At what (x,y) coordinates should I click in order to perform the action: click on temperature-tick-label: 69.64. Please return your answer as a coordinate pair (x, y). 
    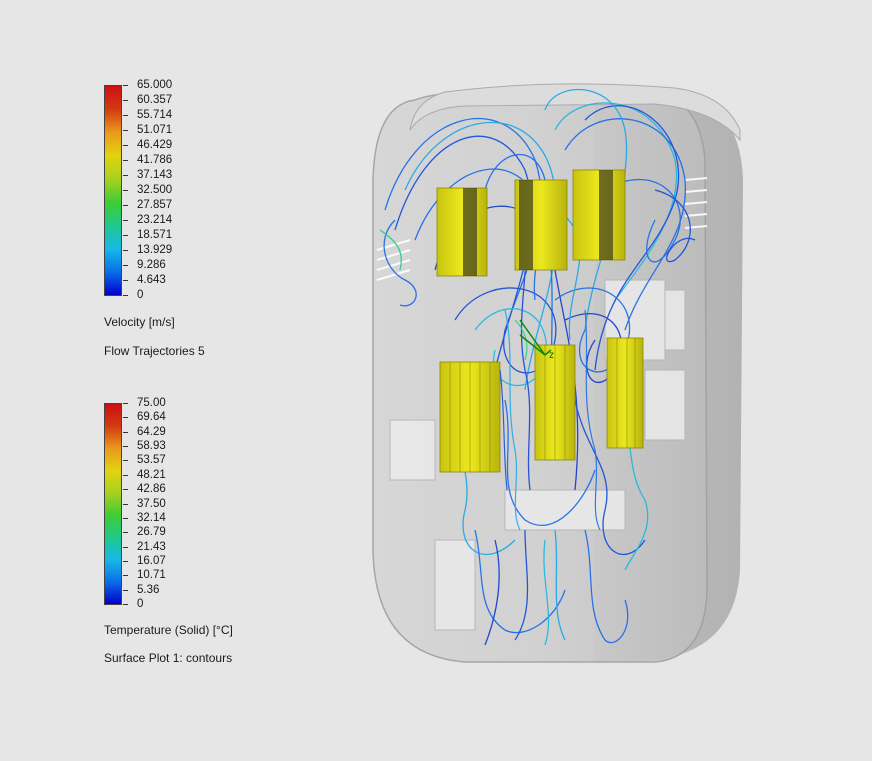
    Looking at the image, I should click on (151, 417).